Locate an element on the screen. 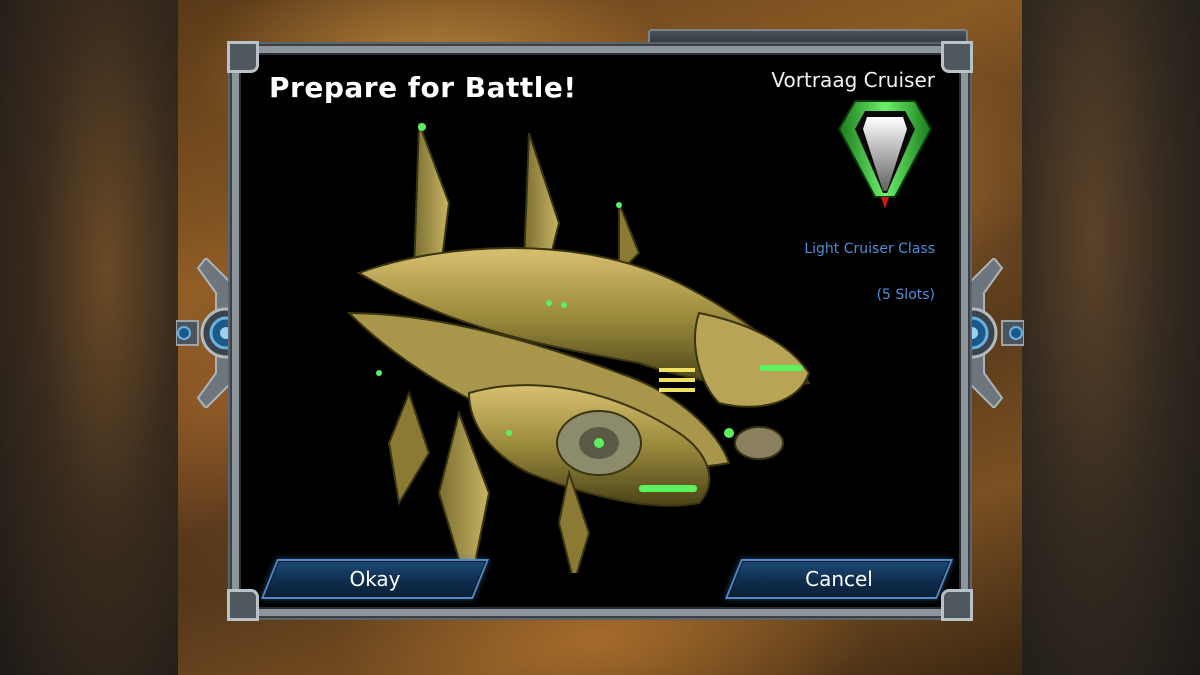 This screenshot has height=675, width=1200. okay-button: Okay is located at coordinates (375, 579).